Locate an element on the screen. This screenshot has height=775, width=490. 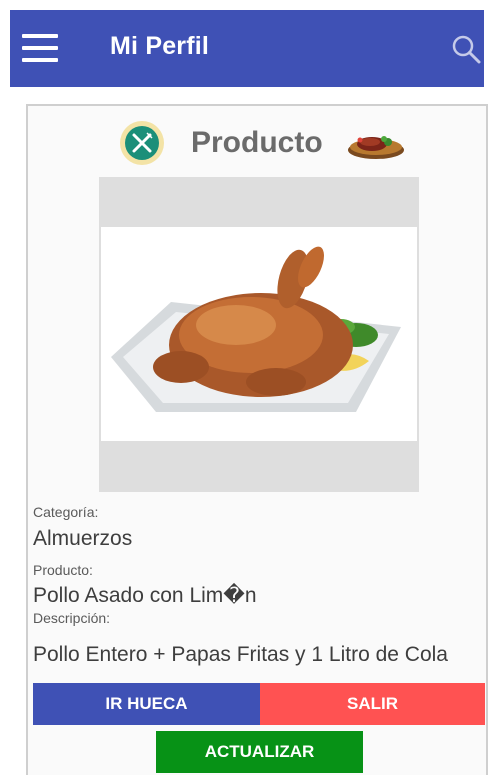
utensils-logo-icon is located at coordinates (142, 143).